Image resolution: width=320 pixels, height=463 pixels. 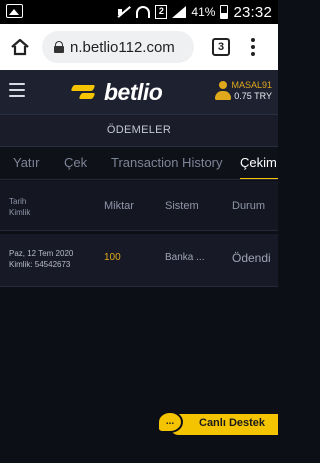 I want to click on user-account: MASAL91 0.75 TRY, so click(x=251, y=91).